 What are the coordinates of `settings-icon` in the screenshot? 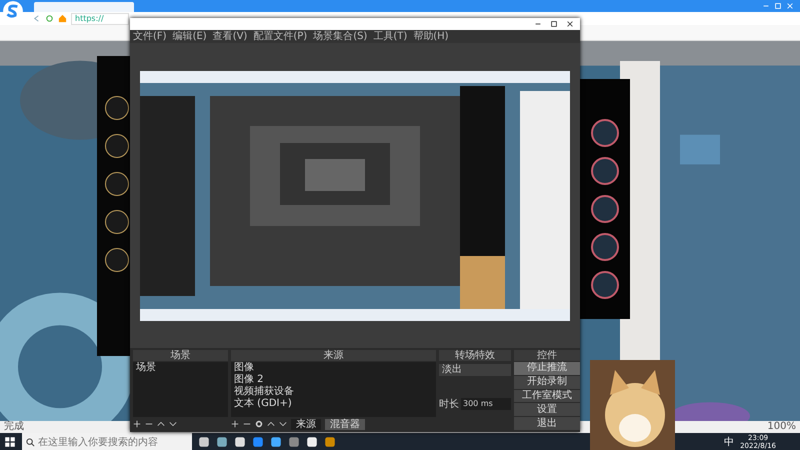 It's located at (259, 424).